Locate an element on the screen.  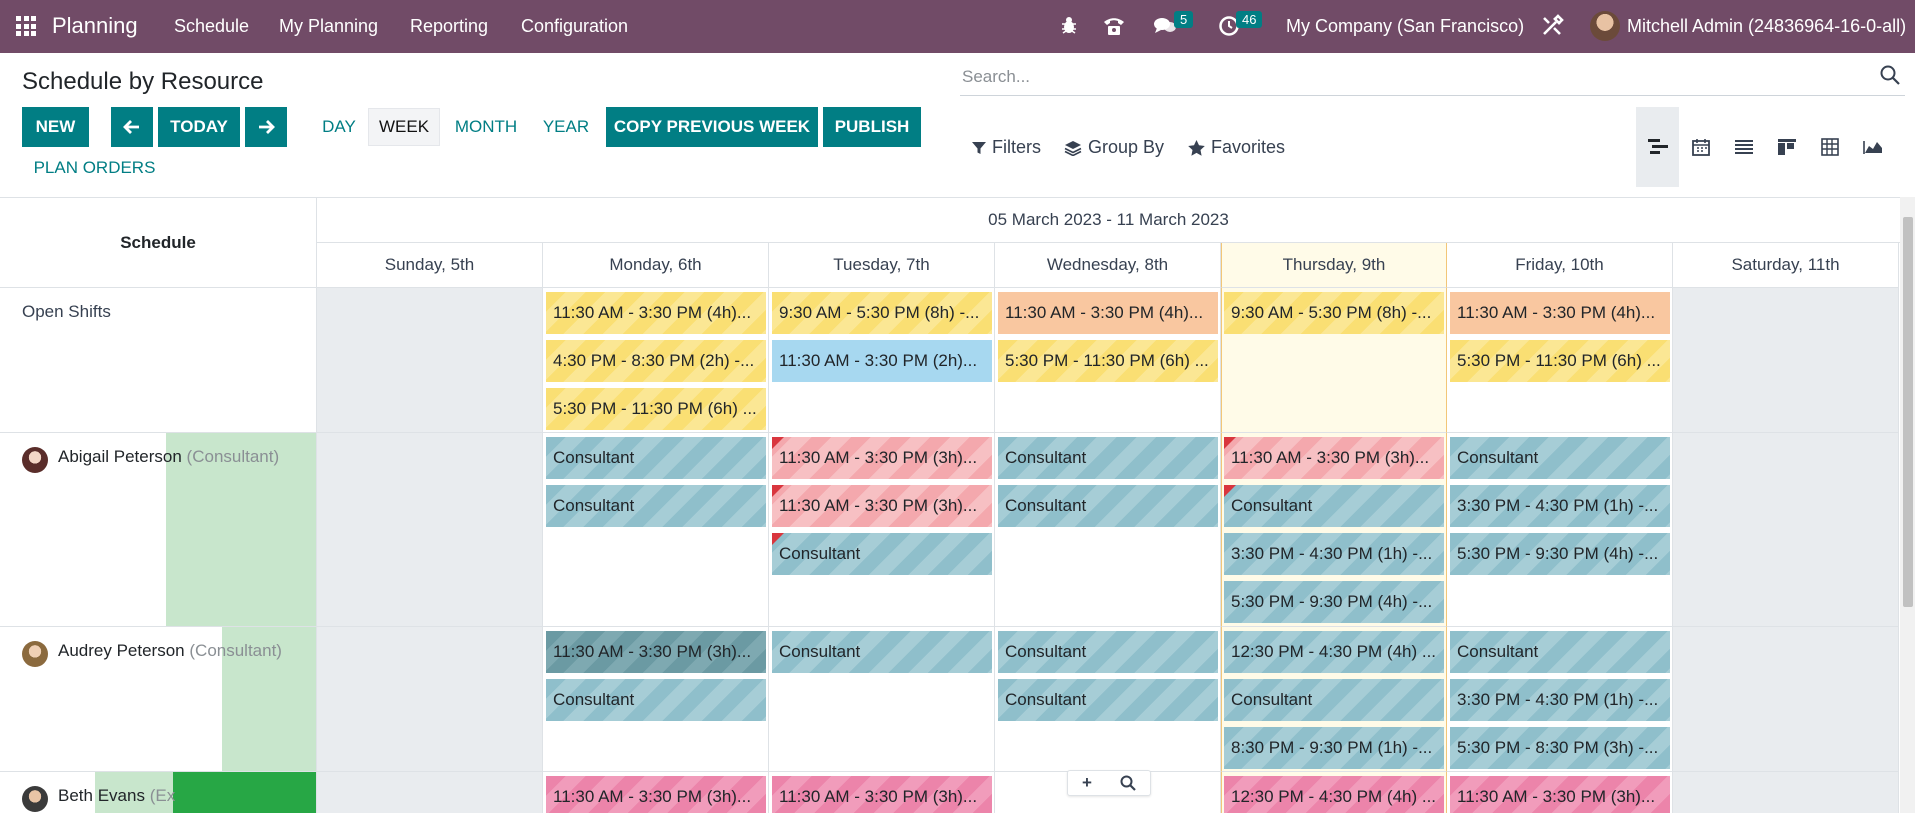
calendar-view-button is located at coordinates (1700, 147).